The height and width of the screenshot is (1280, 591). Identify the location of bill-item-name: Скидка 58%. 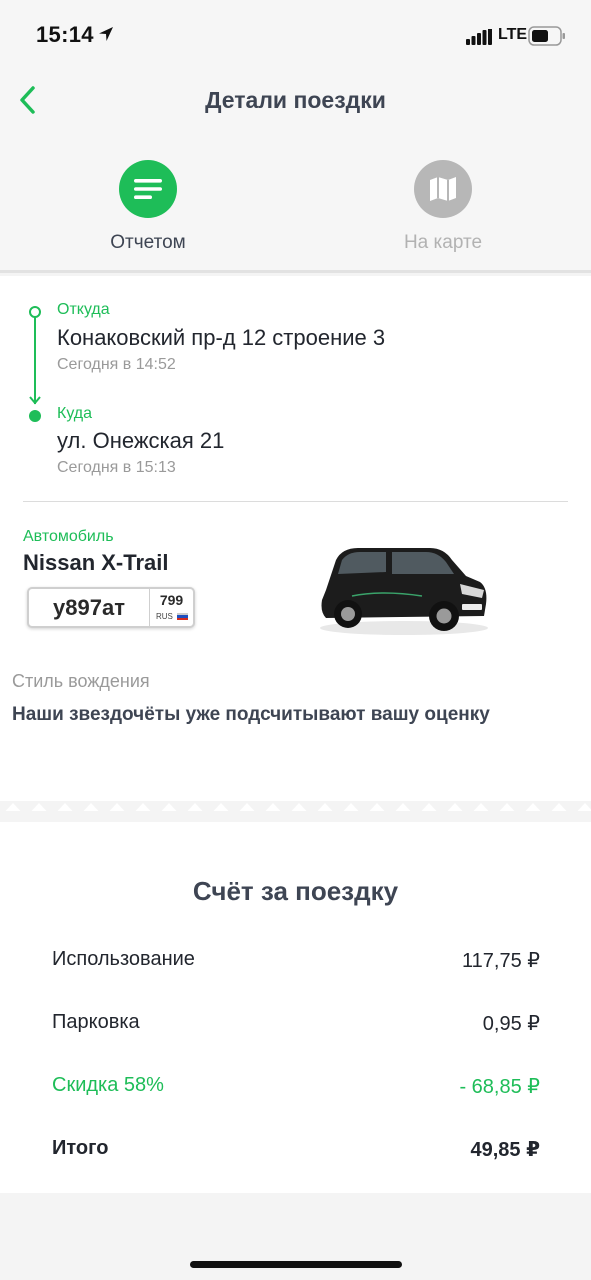
(108, 1085).